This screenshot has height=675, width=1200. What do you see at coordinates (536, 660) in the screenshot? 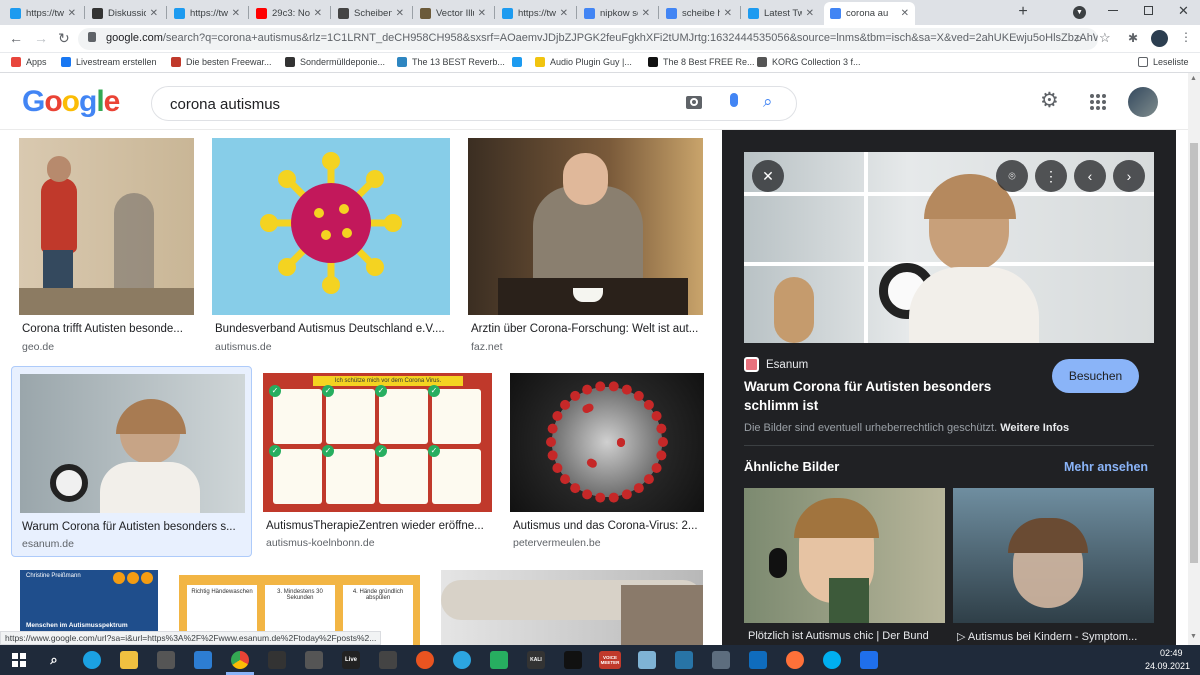
I see `kali-icon: KALI` at bounding box center [536, 660].